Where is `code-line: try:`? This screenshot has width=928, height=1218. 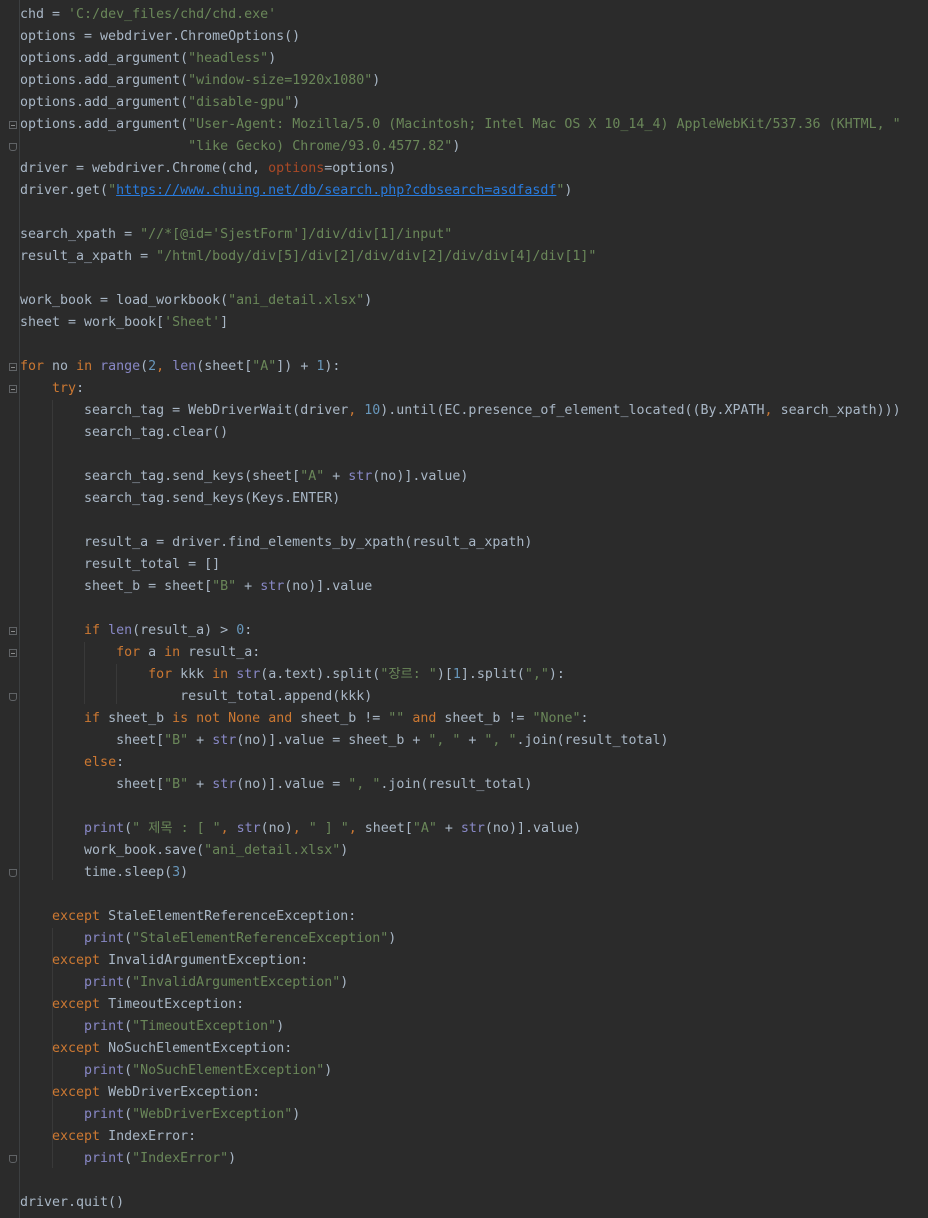
code-line: try: is located at coordinates (474, 389).